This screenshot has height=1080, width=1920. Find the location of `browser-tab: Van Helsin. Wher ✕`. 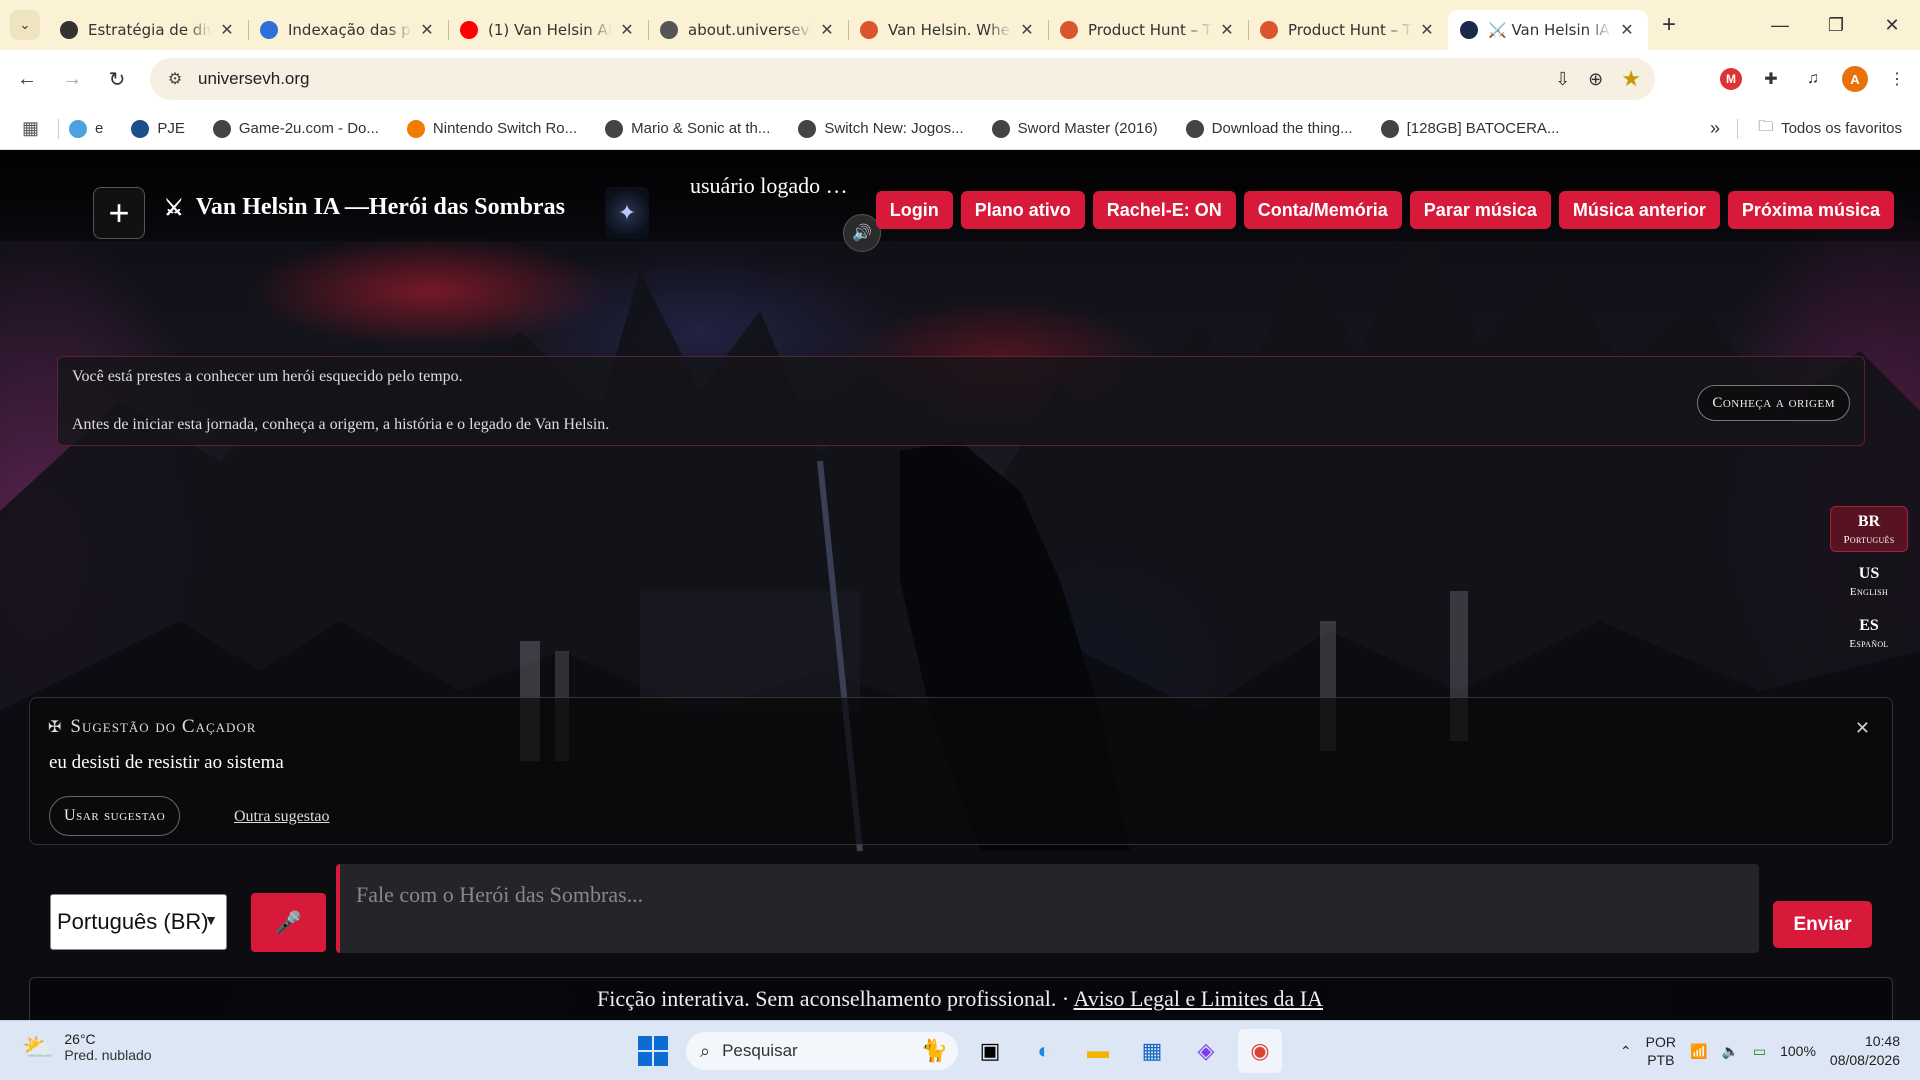

browser-tab: Van Helsin. Wher ✕ is located at coordinates (948, 30).